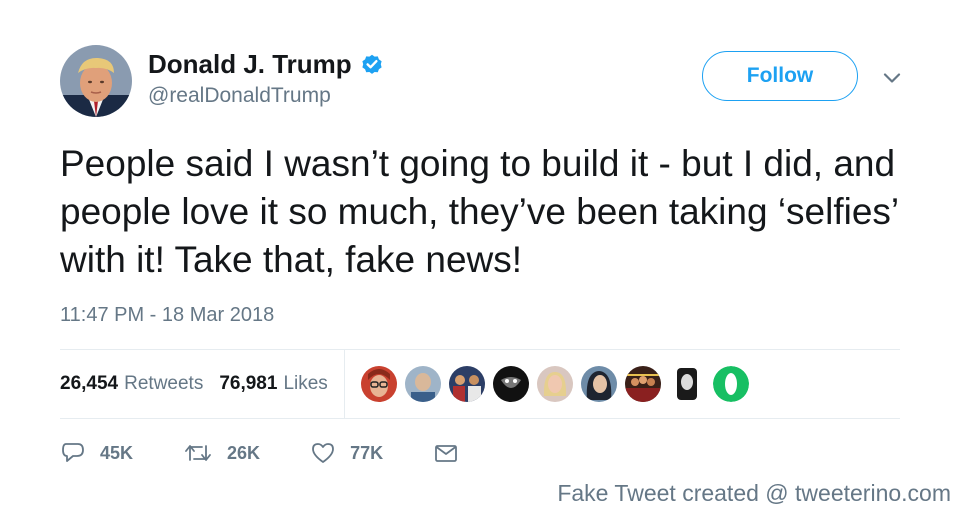 This screenshot has height=510, width=960. I want to click on chevron-down-icon, so click(892, 78).